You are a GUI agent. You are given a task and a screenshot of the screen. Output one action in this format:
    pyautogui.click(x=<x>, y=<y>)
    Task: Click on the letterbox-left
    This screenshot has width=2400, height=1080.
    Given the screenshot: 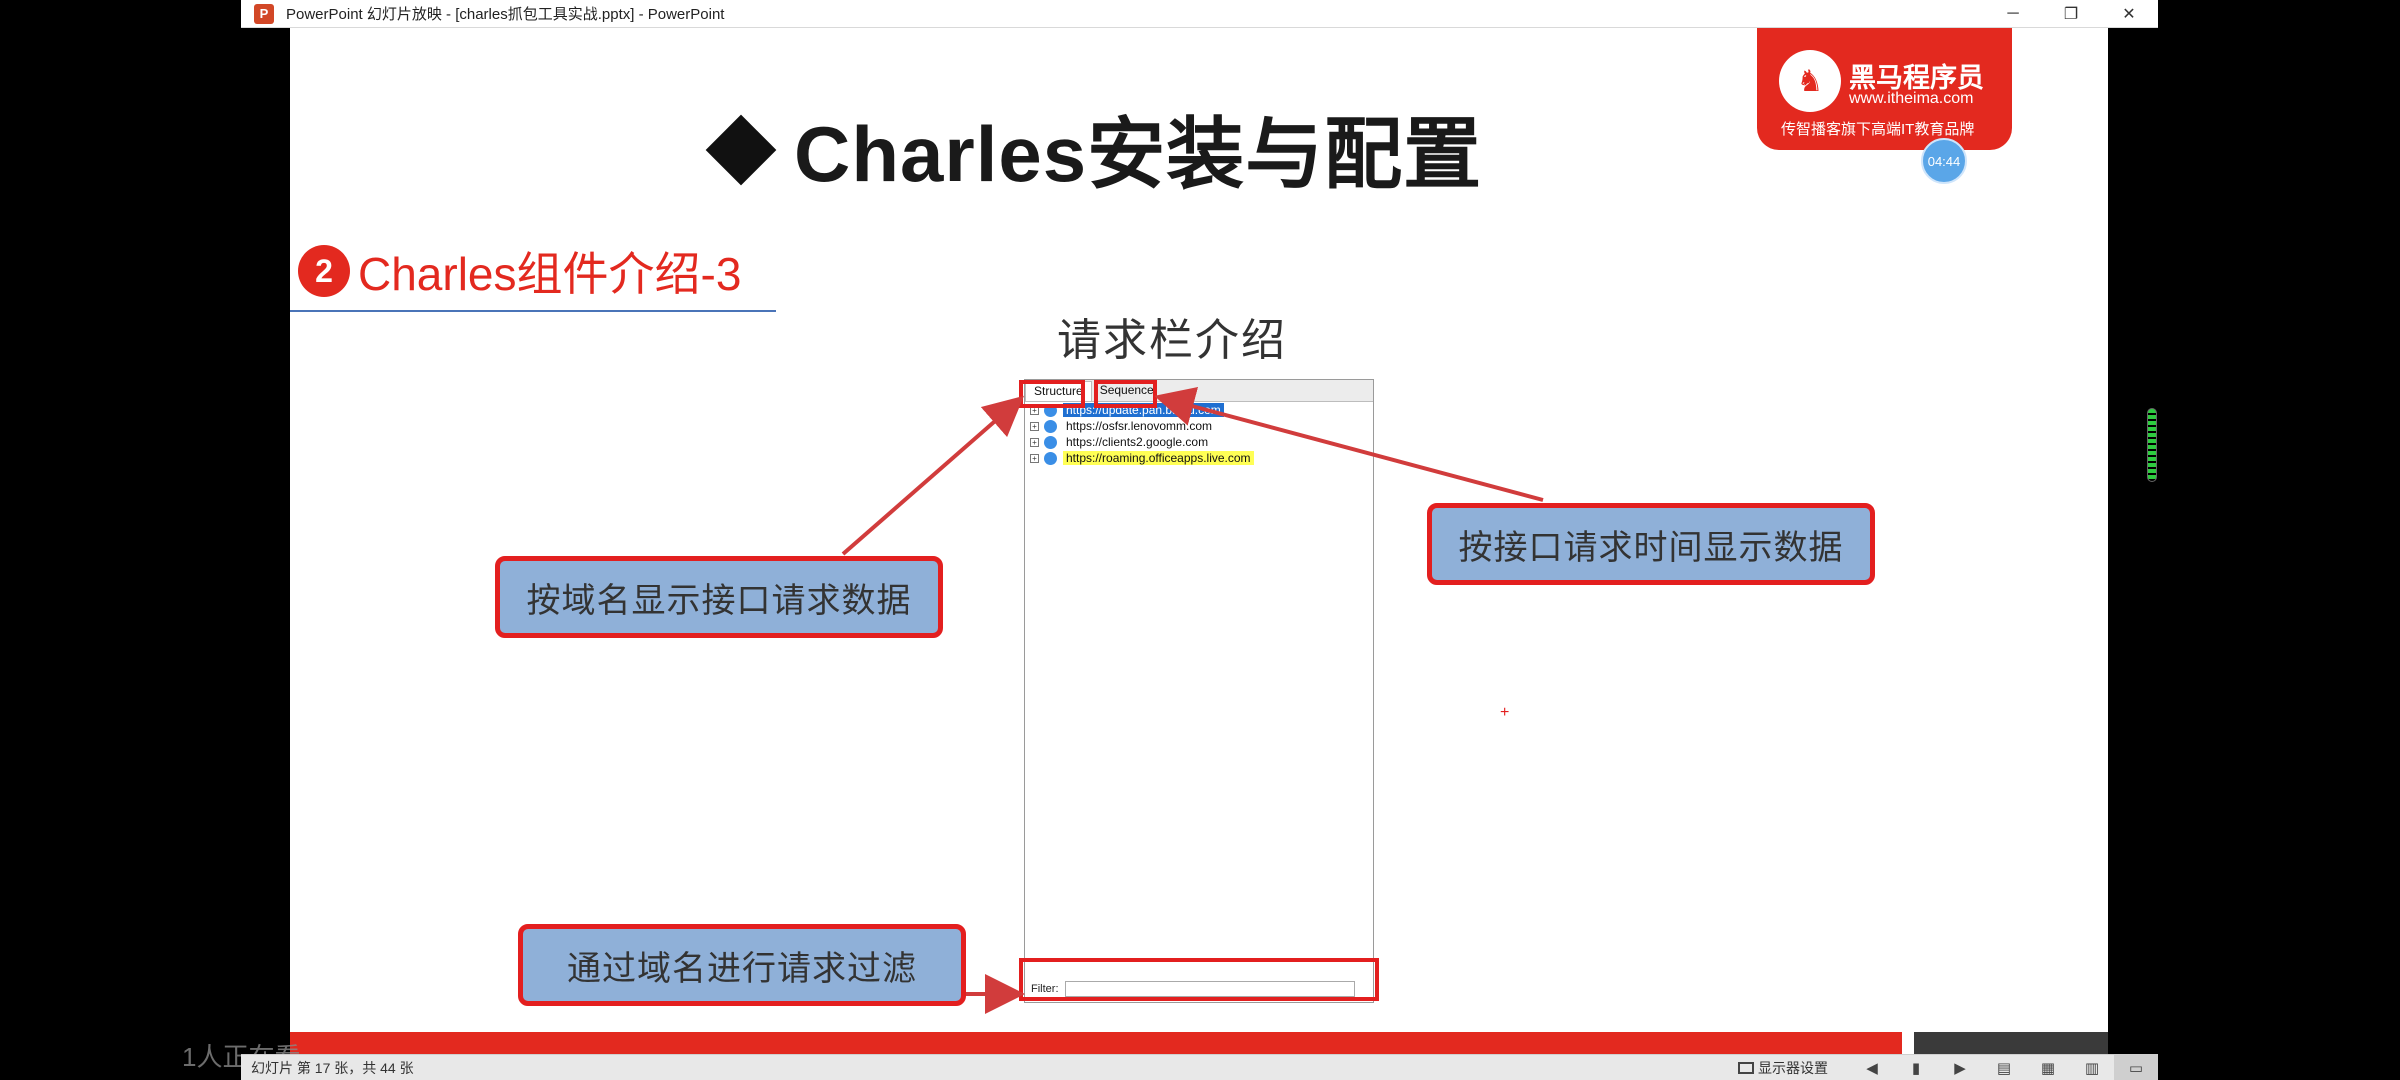 What is the action you would take?
    pyautogui.click(x=265, y=541)
    